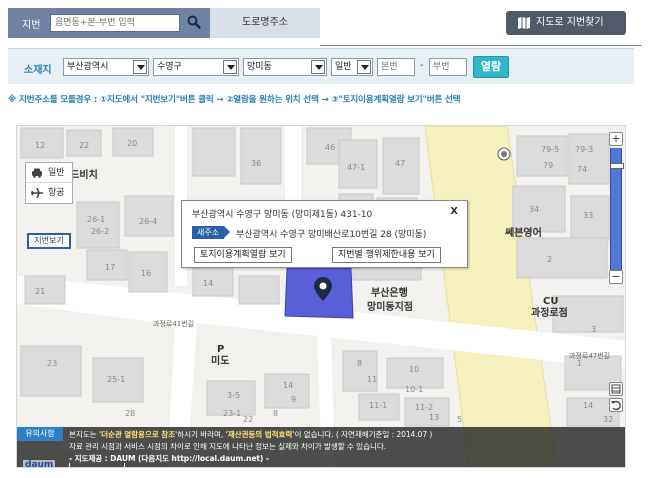 The height and width of the screenshot is (478, 654). Describe the element at coordinates (504, 154) in the screenshot. I see `bus-stop-icon-dot` at that location.